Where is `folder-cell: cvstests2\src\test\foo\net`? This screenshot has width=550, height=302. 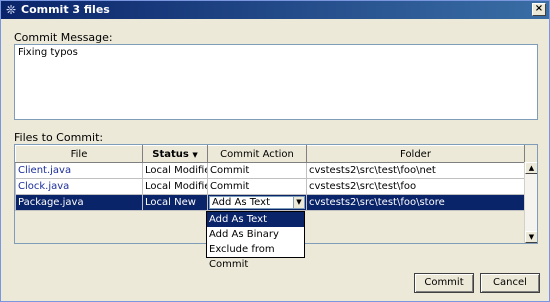
folder-cell: cvstests2\src\test\foo\net is located at coordinates (415, 170).